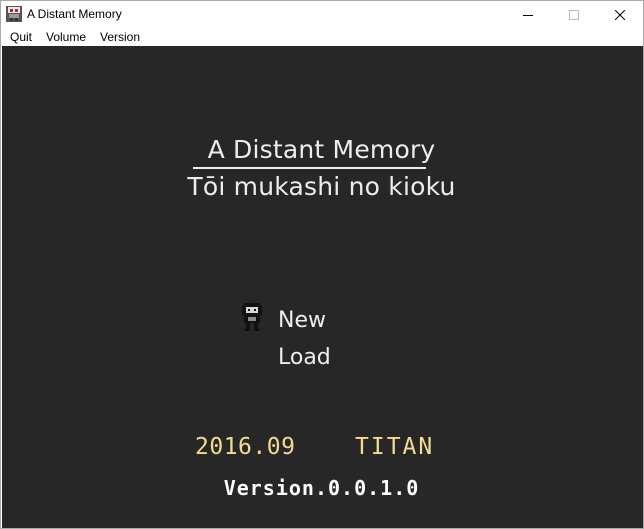 The image size is (644, 529). I want to click on game-title-english: A Distant Memory, so click(321, 149).